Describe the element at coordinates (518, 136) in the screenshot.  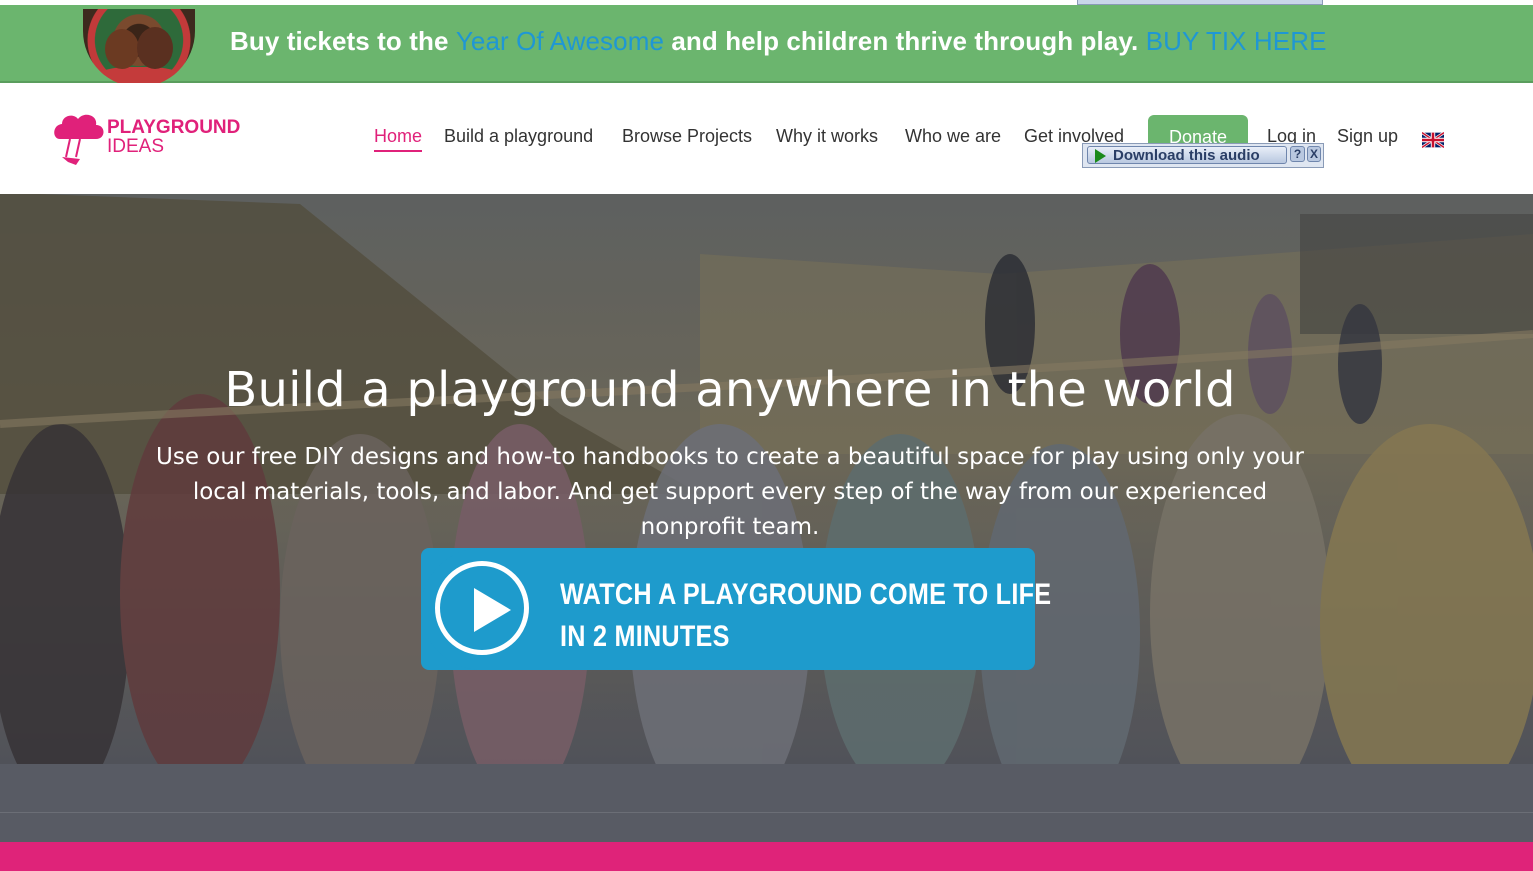
I see `nav-build-a-playground: Build a playground` at that location.